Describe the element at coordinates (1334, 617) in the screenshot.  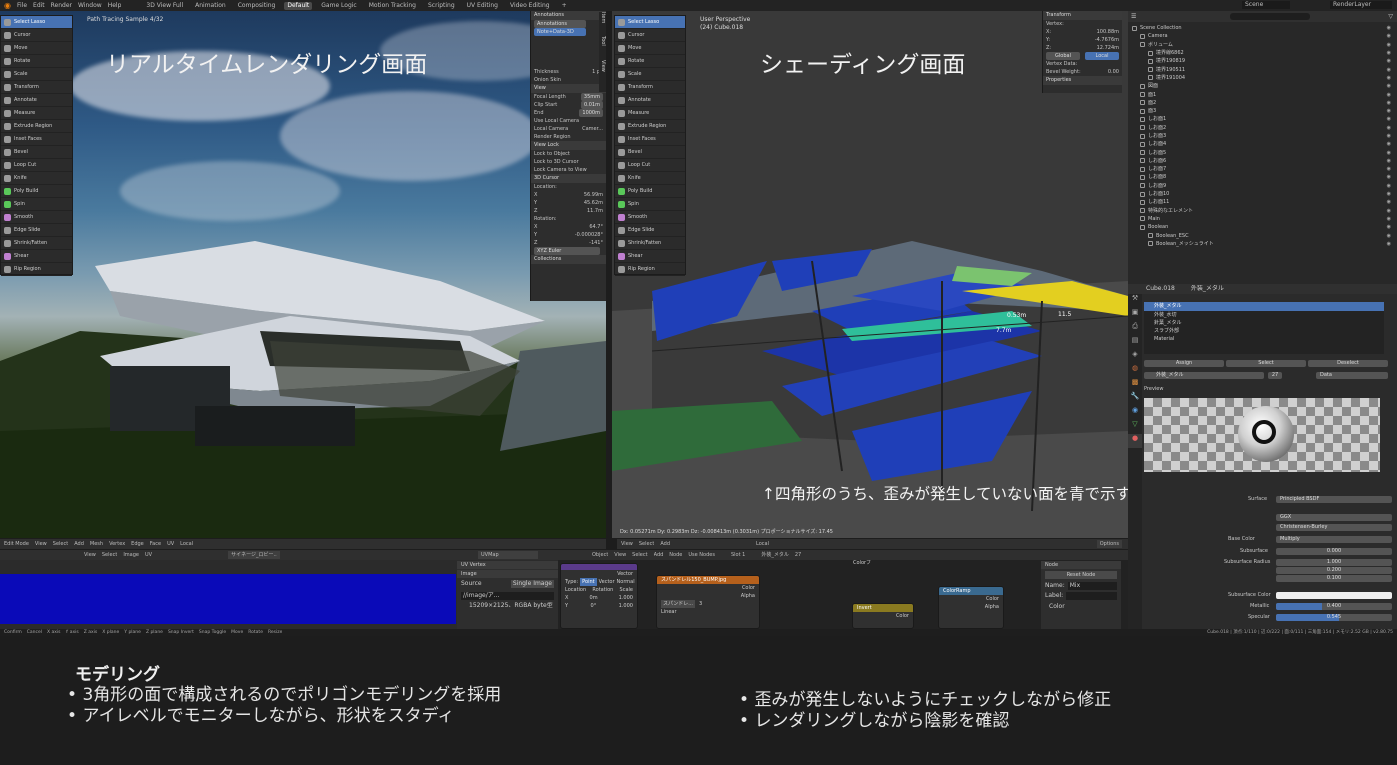
I see `specular-slider: 0.545` at that location.